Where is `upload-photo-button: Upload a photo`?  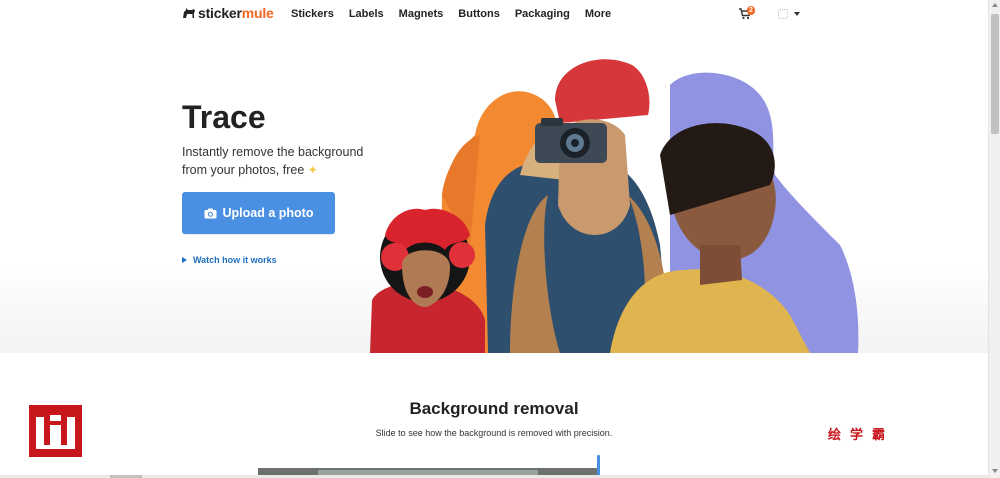
upload-photo-button: Upload a photo is located at coordinates (258, 213).